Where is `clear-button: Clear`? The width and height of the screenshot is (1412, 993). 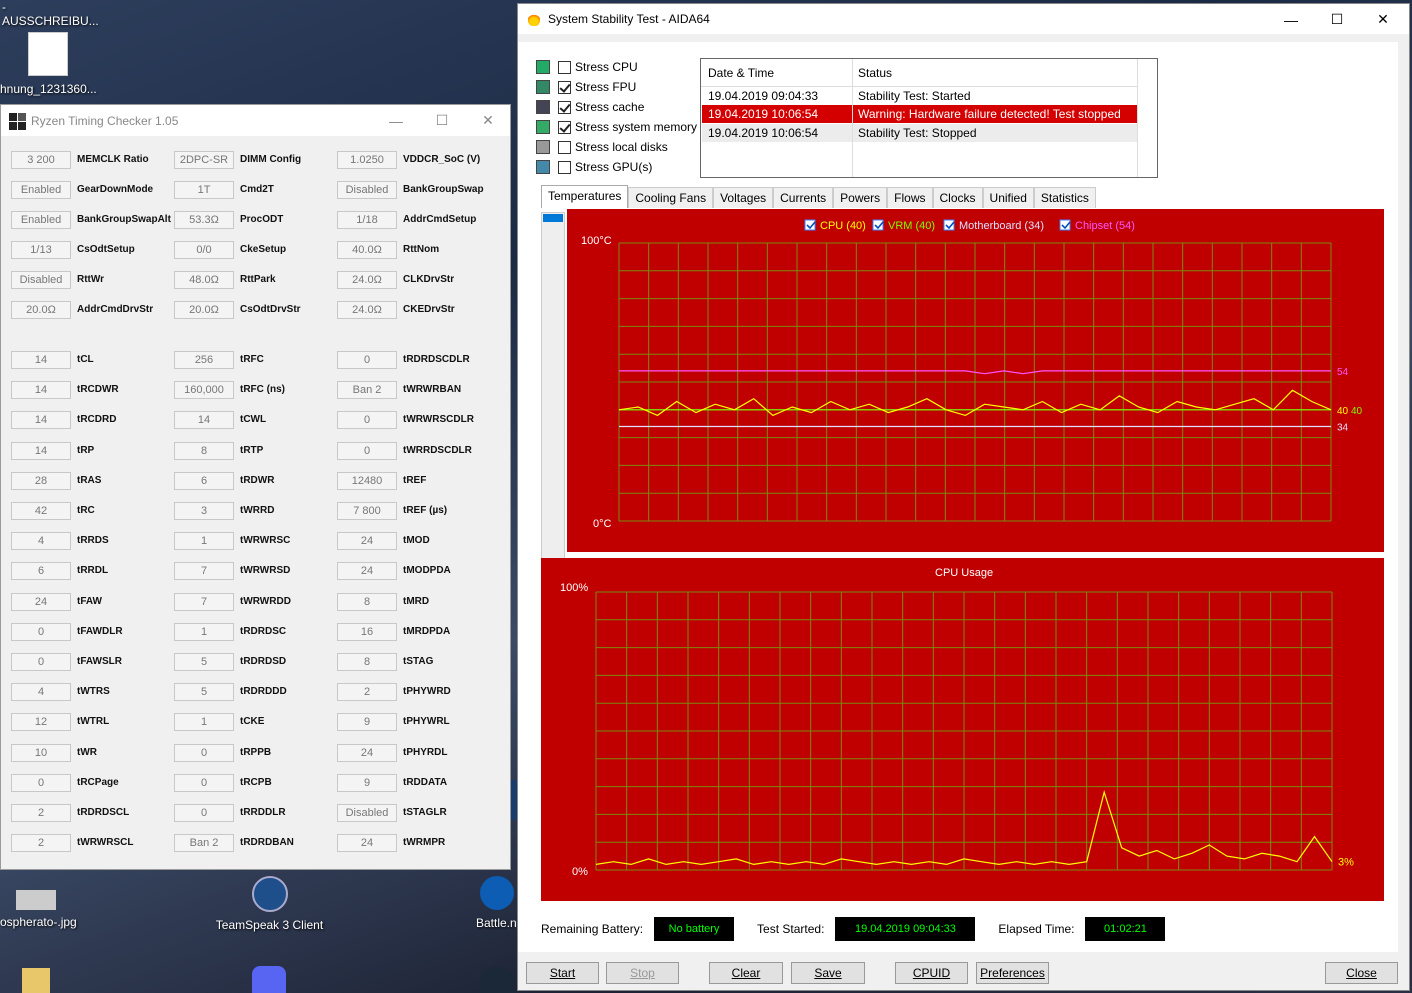 clear-button: Clear is located at coordinates (746, 973).